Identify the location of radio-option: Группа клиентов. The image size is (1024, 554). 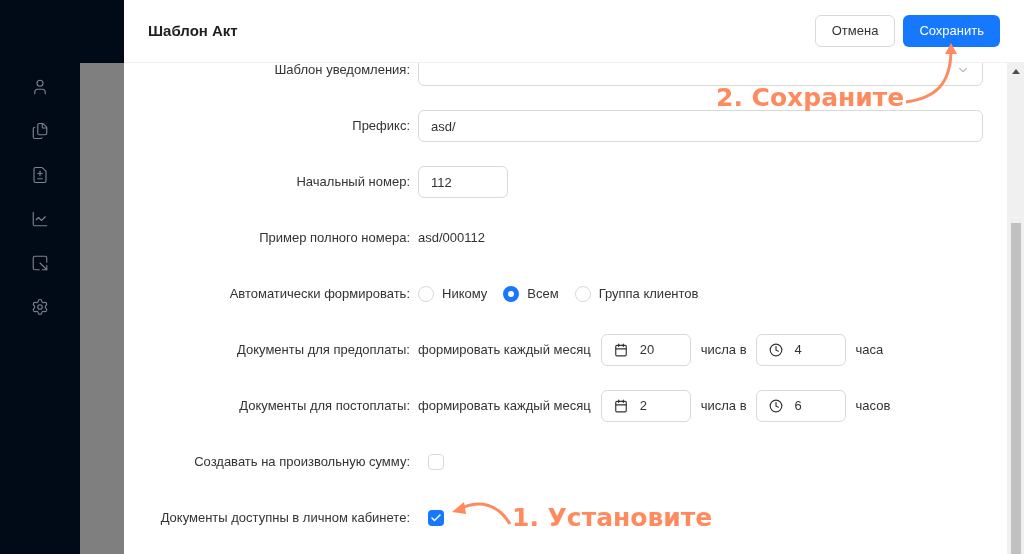
(636, 294).